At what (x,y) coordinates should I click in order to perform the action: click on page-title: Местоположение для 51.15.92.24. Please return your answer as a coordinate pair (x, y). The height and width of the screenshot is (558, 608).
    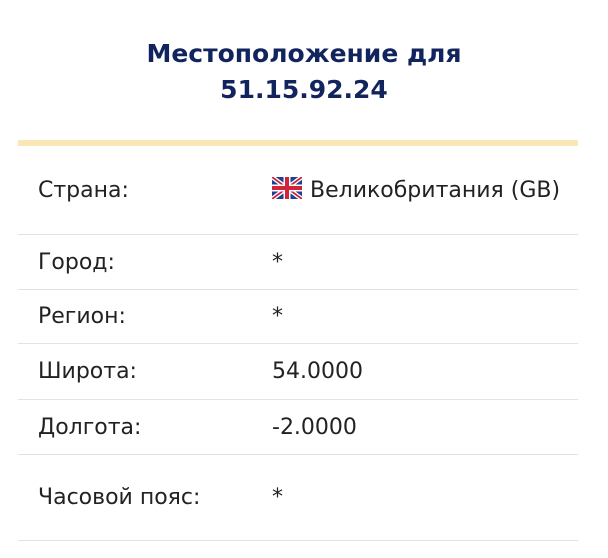
    Looking at the image, I should click on (304, 72).